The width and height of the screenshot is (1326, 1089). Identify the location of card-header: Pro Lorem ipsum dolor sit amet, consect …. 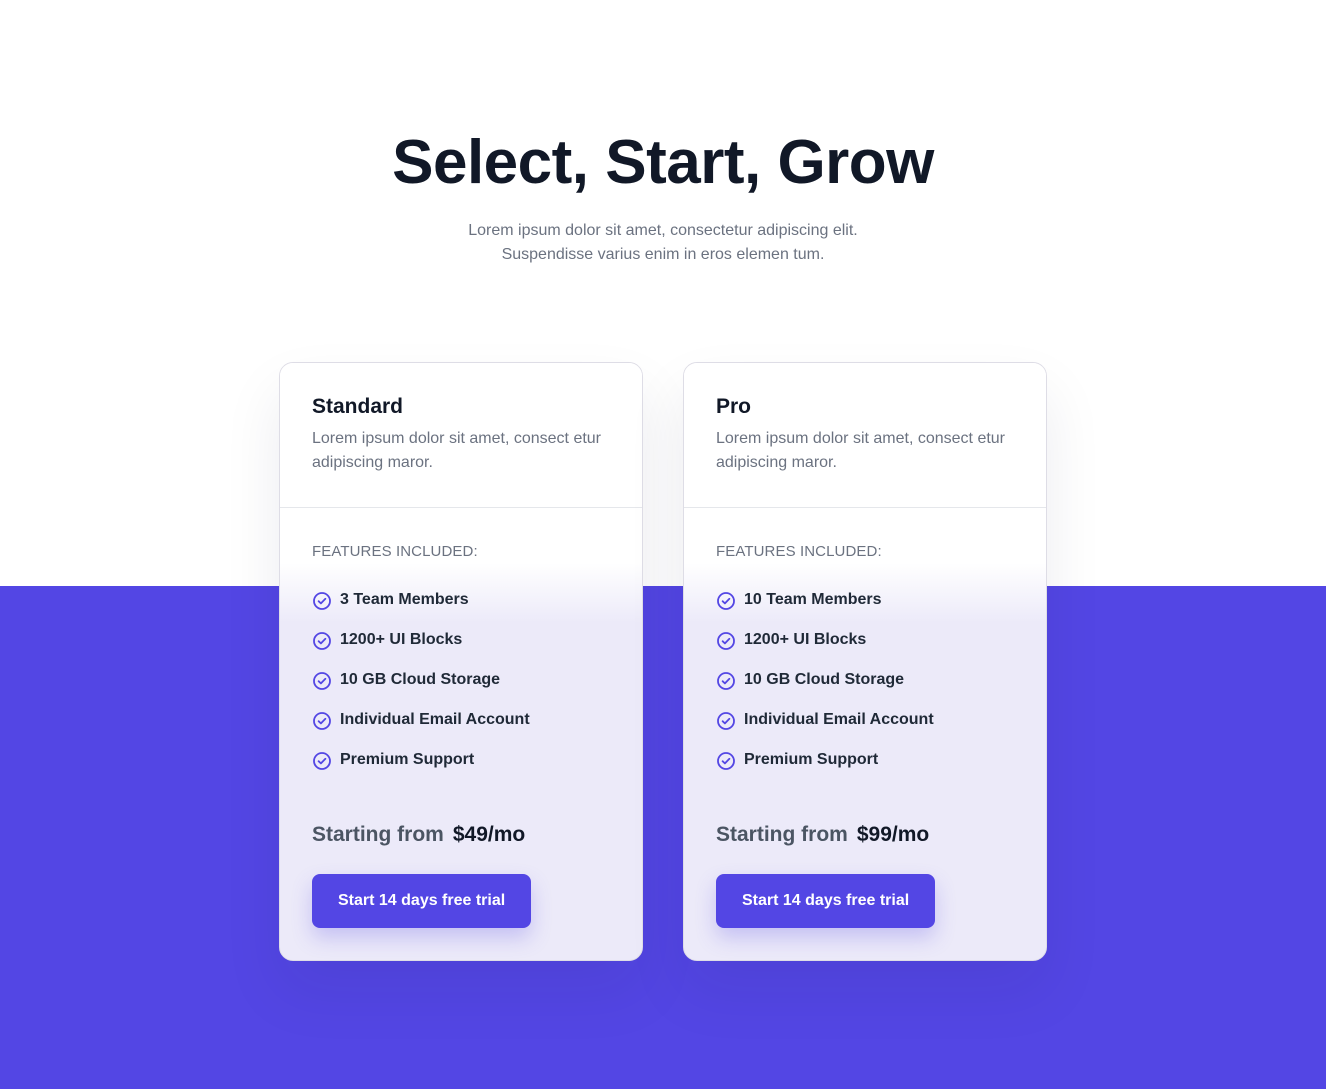
(865, 435).